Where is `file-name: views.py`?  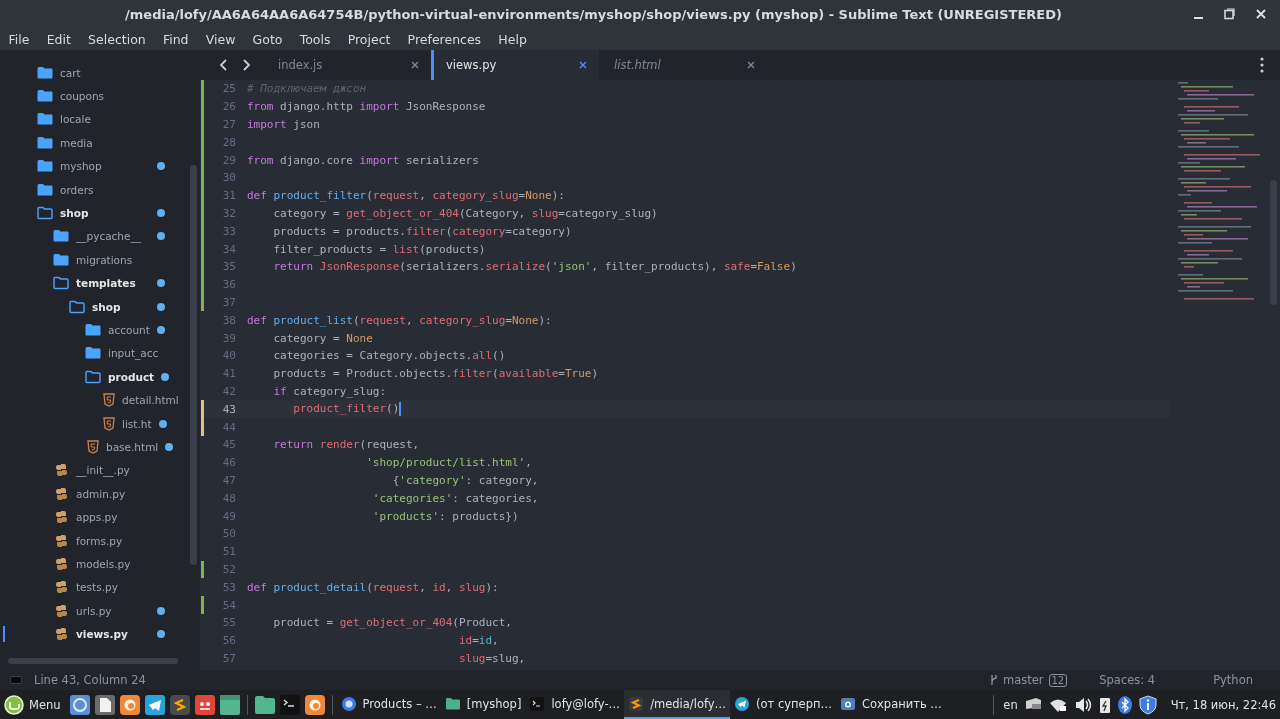
file-name: views.py is located at coordinates (102, 634).